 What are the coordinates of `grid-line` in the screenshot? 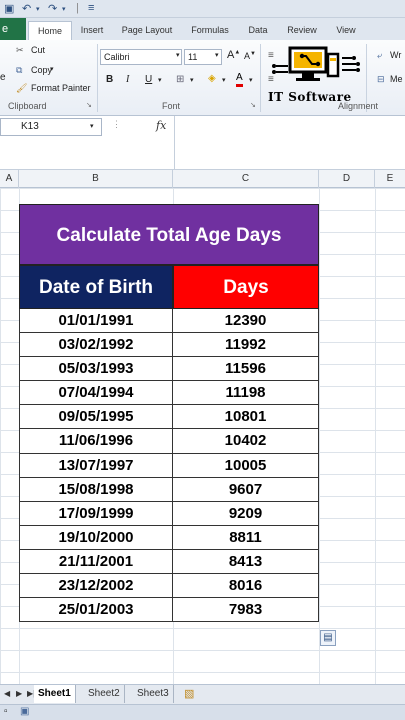 It's located at (319, 436).